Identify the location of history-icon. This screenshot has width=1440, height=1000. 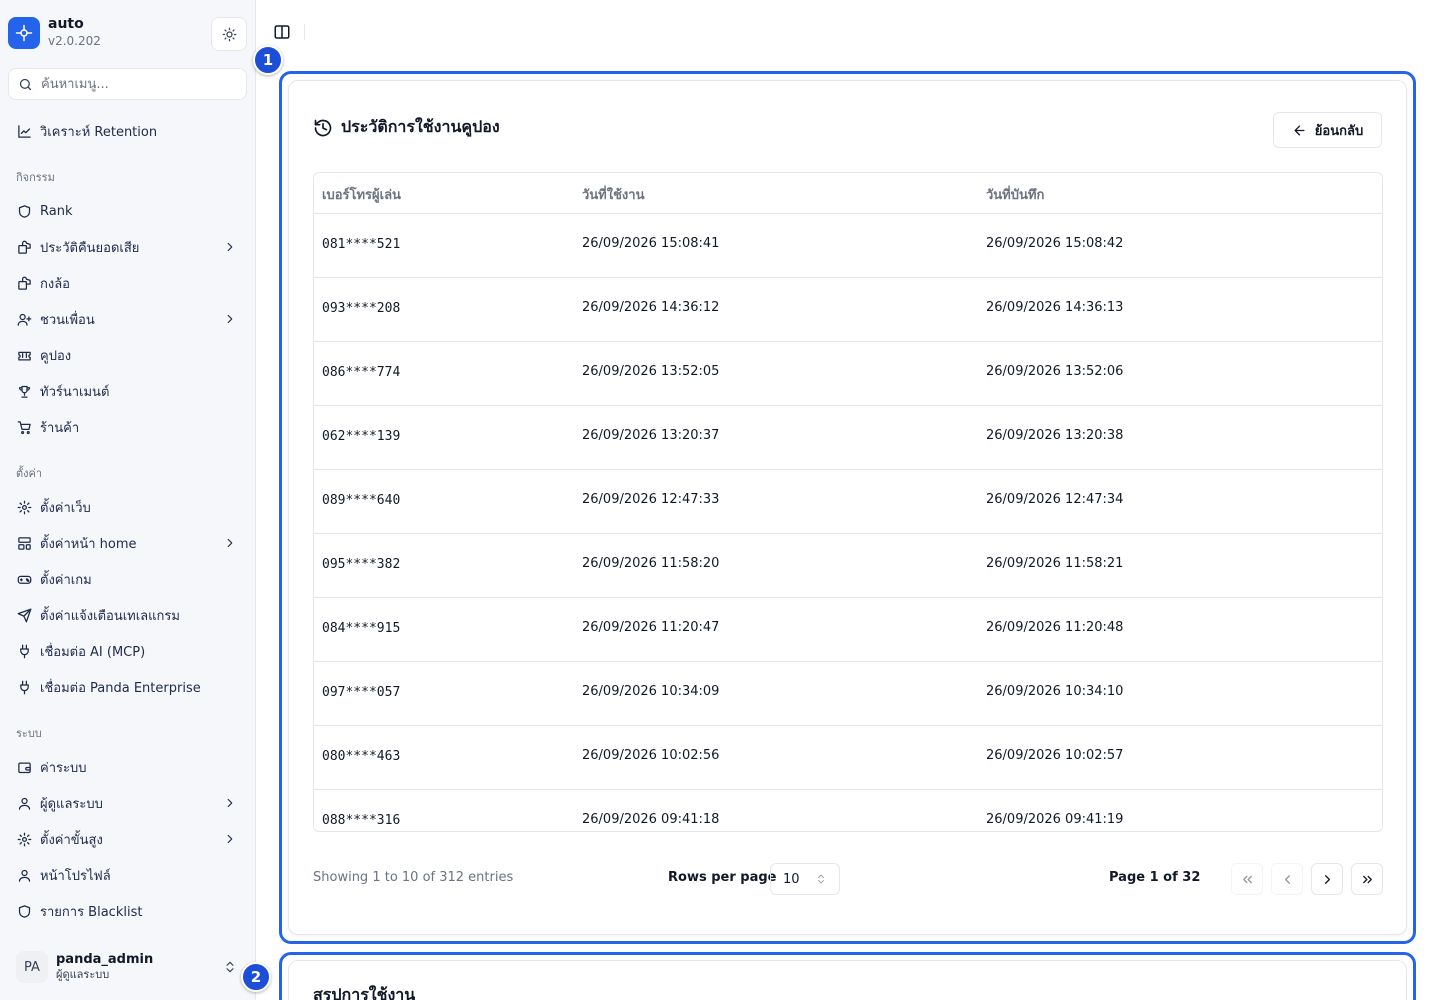
(323, 127).